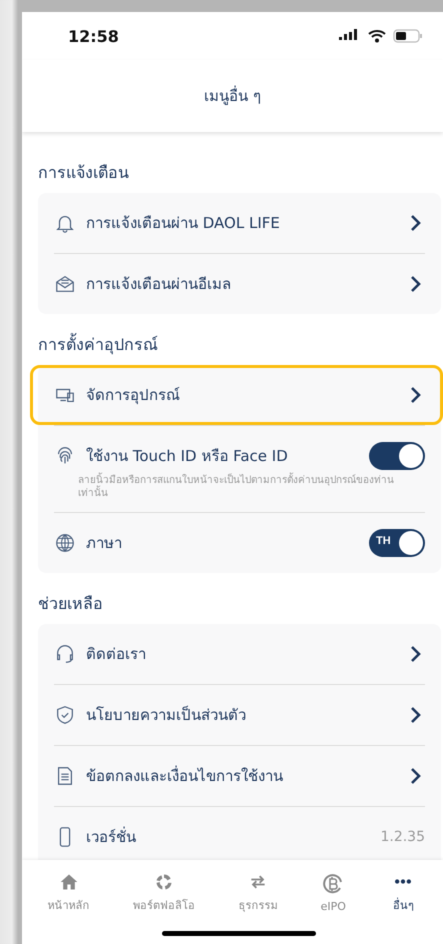 This screenshot has height=944, width=443. Describe the element at coordinates (65, 284) in the screenshot. I see `envelope-icon` at that location.